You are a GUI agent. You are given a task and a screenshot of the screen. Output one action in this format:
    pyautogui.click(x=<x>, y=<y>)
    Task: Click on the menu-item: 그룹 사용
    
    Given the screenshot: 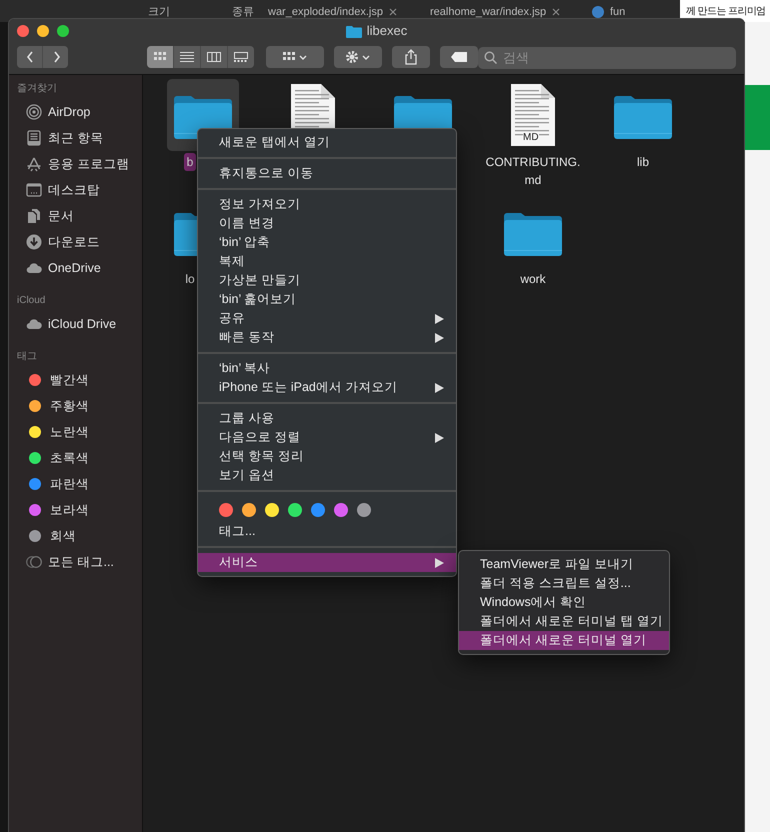 What is the action you would take?
    pyautogui.click(x=327, y=418)
    